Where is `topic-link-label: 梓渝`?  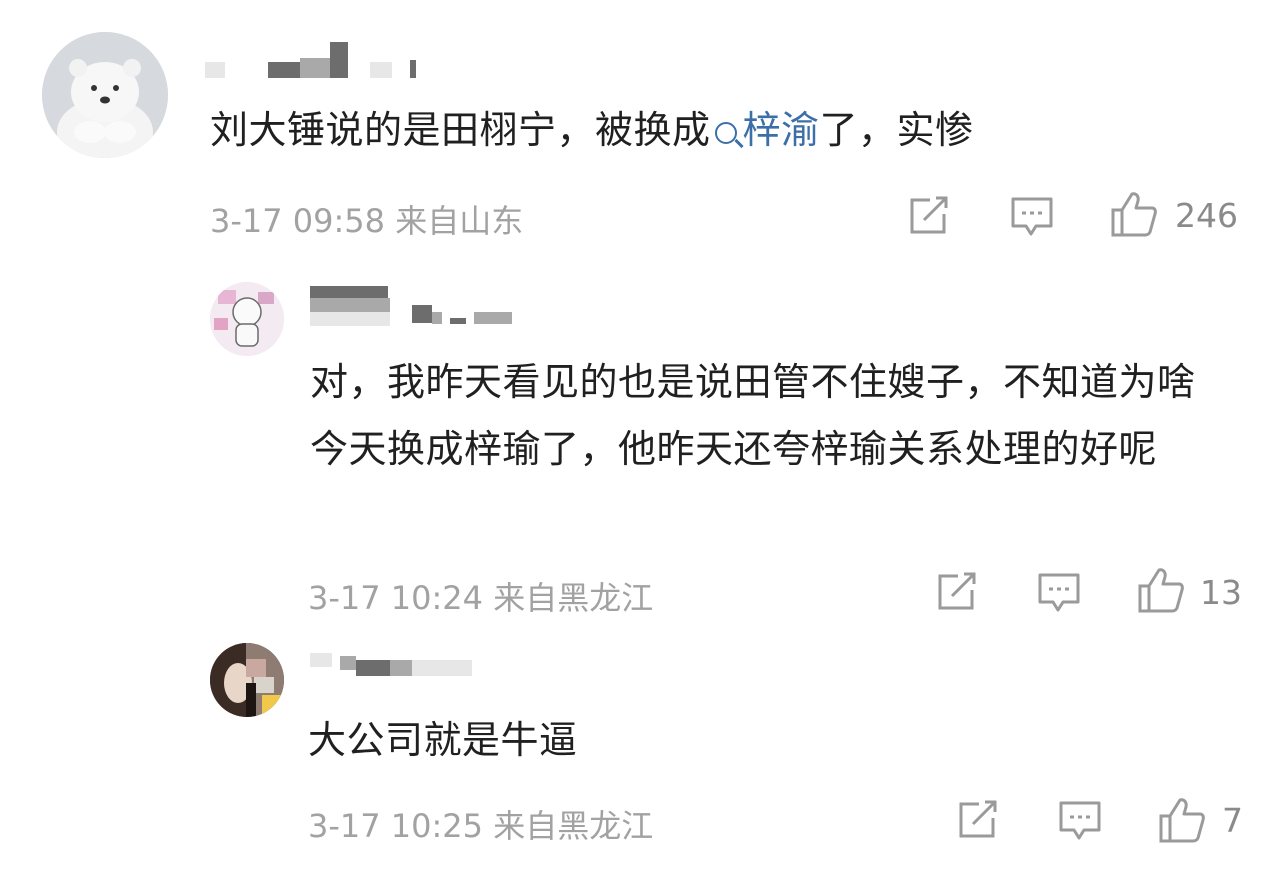
topic-link-label: 梓渝 is located at coordinates (781, 130).